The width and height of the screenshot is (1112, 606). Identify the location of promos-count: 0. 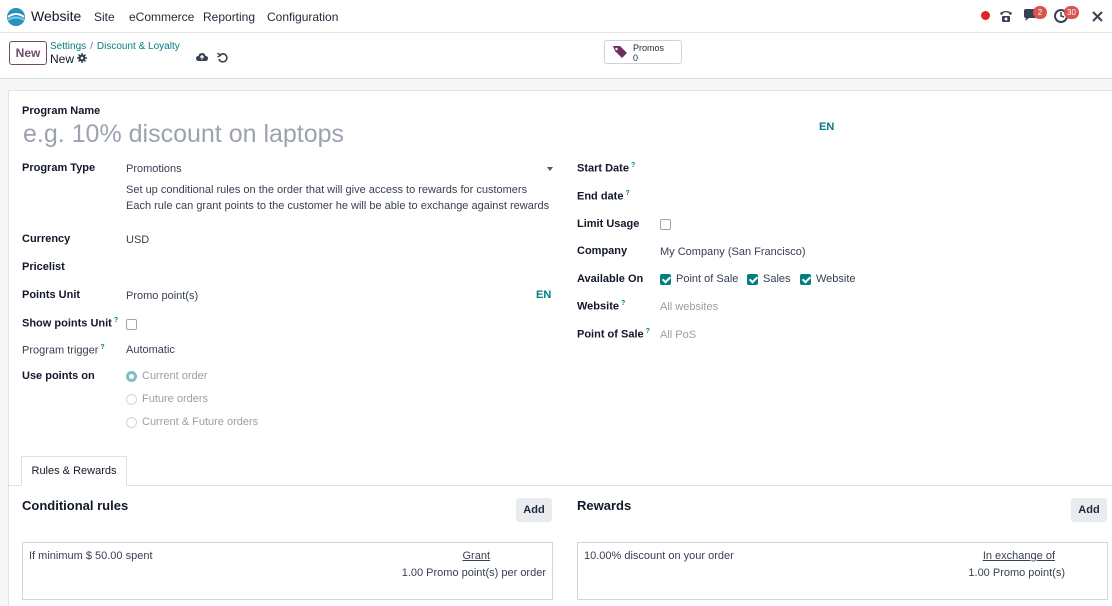
(636, 58).